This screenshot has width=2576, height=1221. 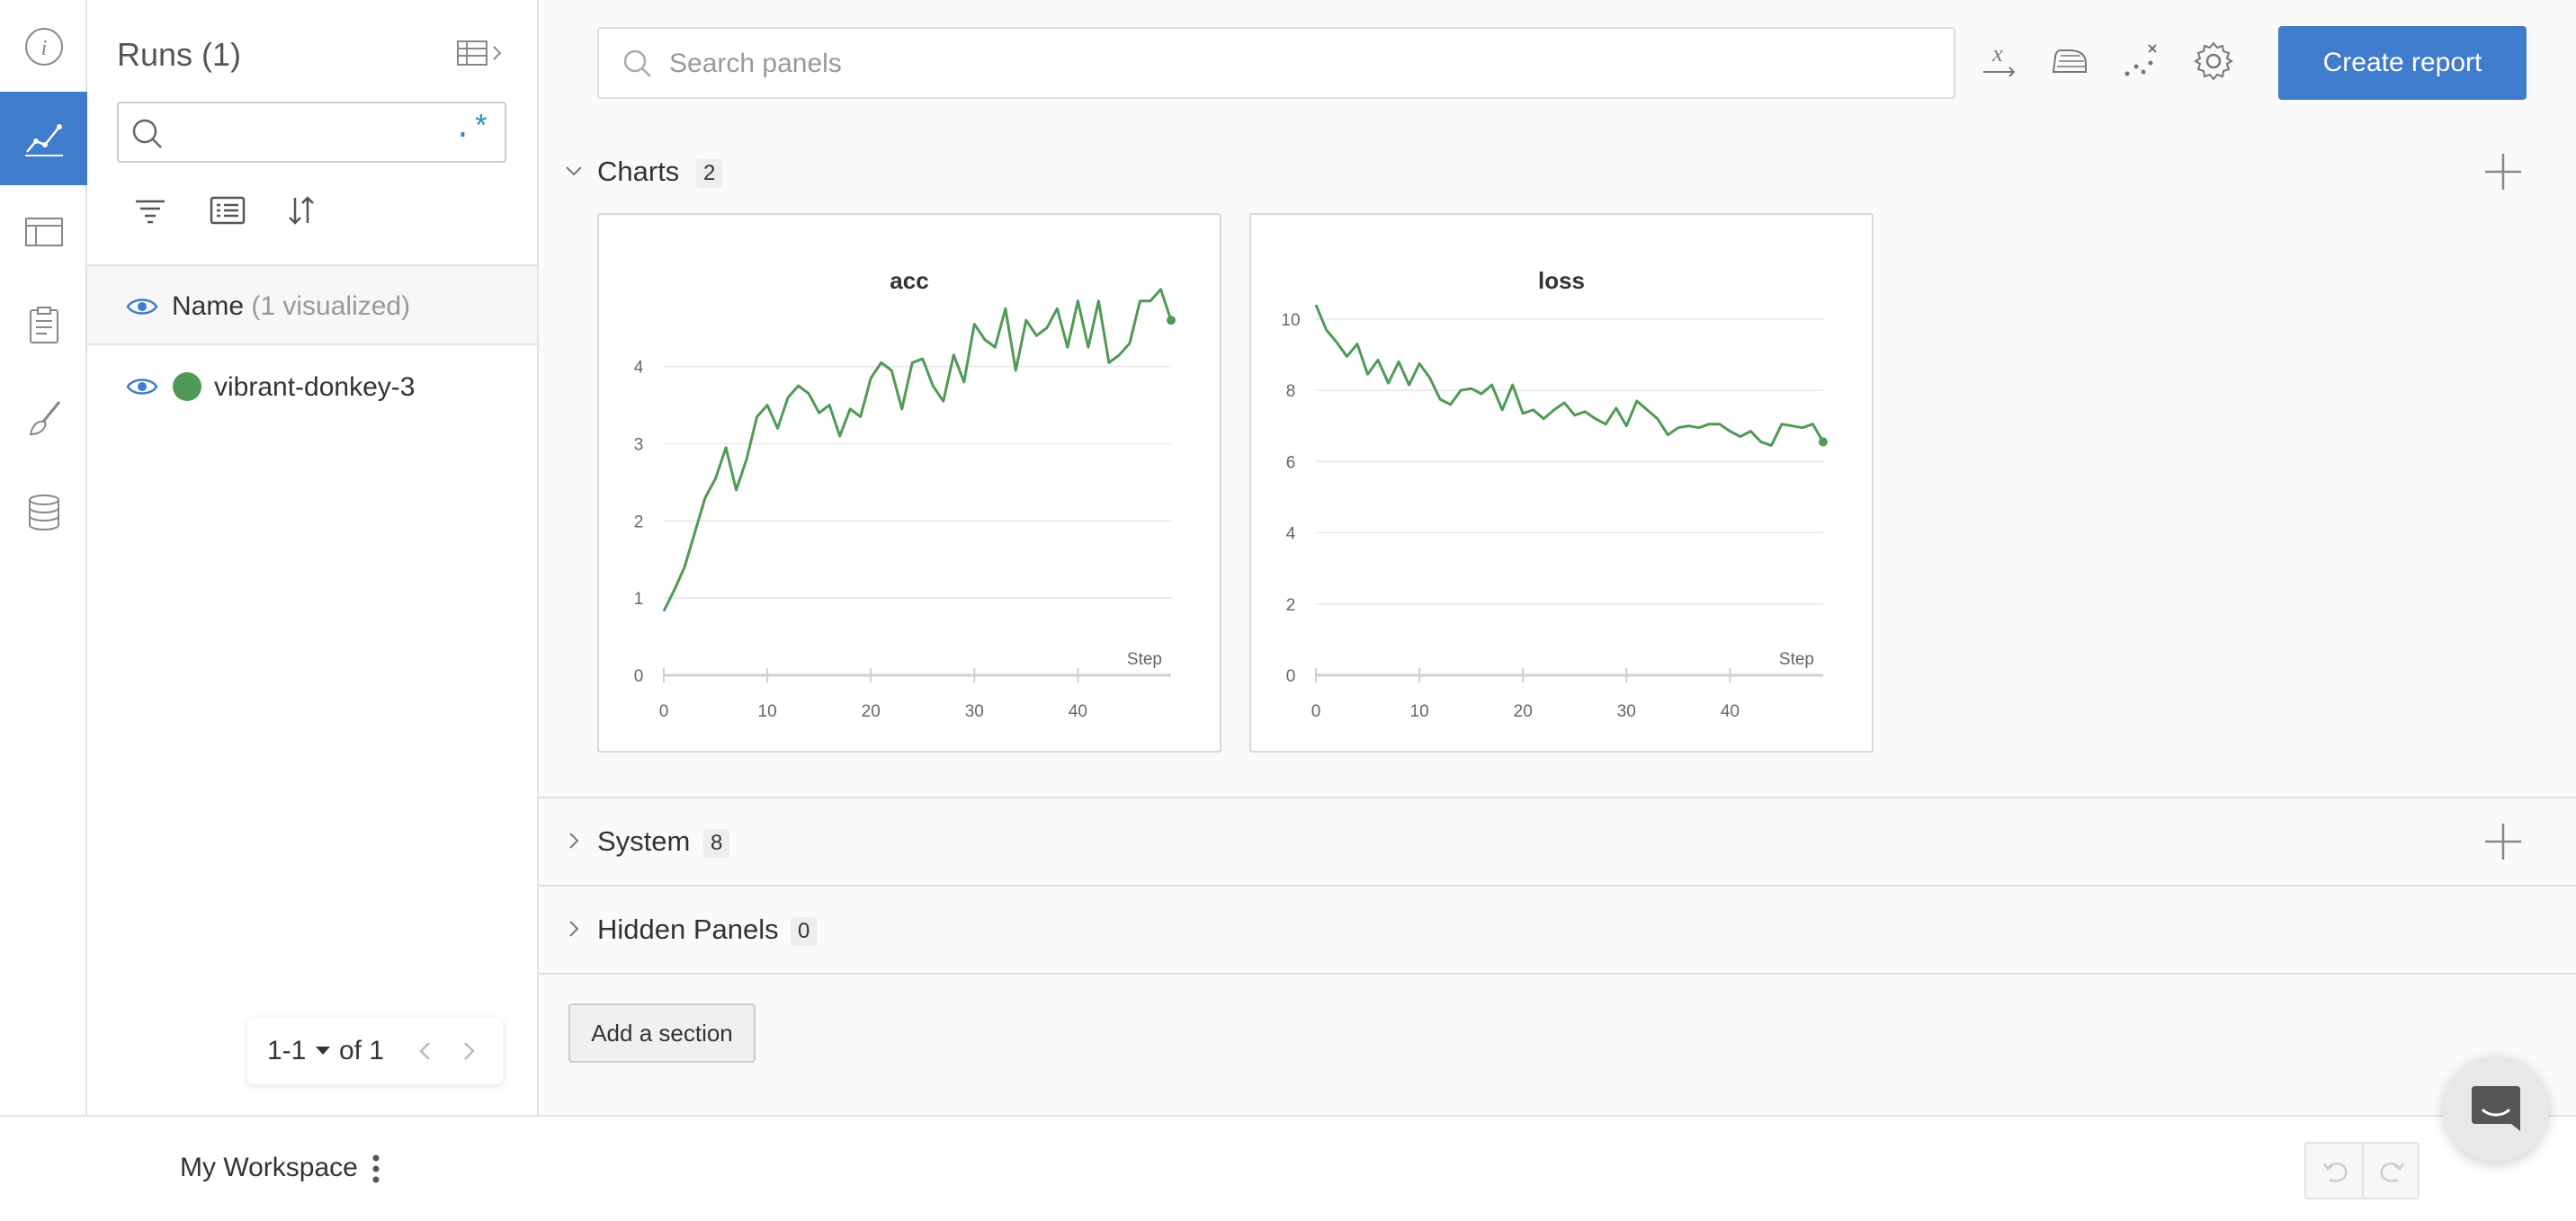 I want to click on charts-icon, so click(x=43, y=140).